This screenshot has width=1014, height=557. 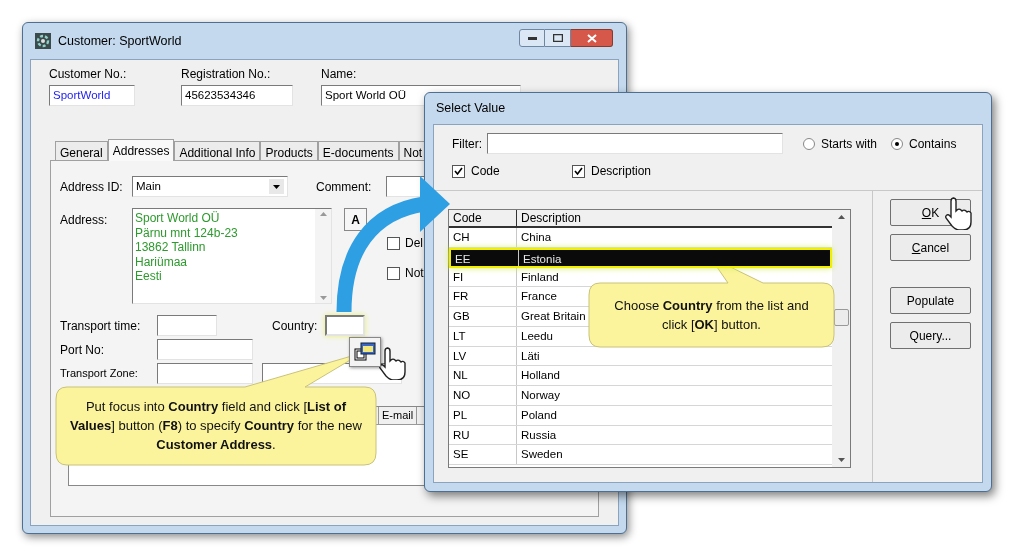 I want to click on code-cell: PL, so click(x=483, y=415).